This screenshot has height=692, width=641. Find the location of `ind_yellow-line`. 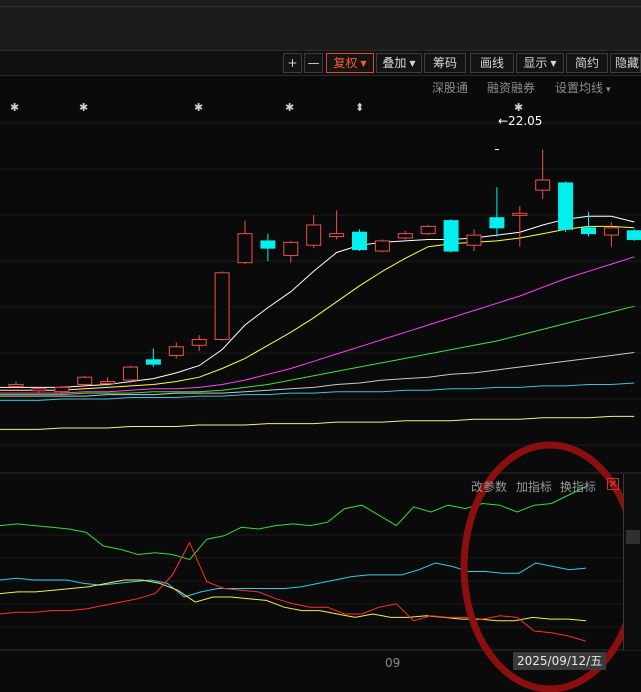

ind_yellow-line is located at coordinates (293, 600).